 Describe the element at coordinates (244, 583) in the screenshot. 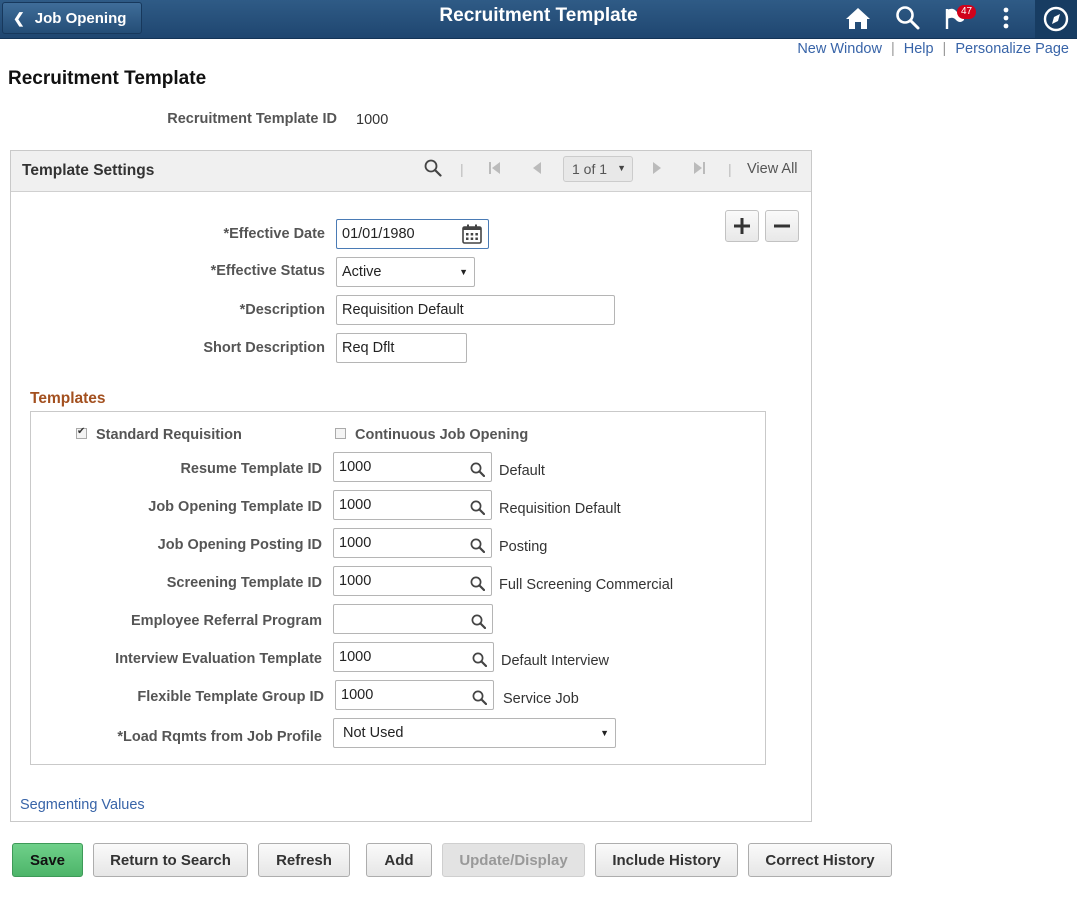

I see `template-row-label: Screening Template ID` at that location.